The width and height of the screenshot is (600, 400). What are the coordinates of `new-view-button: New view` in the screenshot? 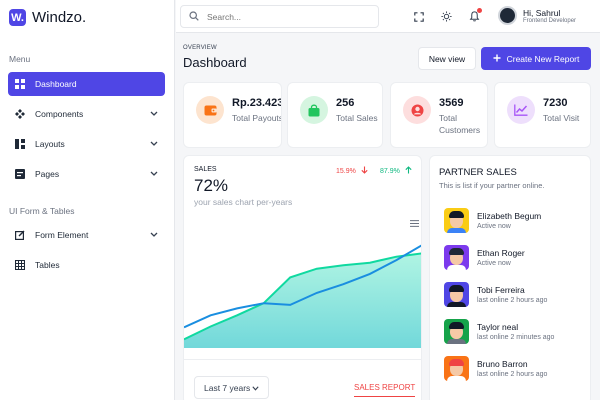 It's located at (447, 58).